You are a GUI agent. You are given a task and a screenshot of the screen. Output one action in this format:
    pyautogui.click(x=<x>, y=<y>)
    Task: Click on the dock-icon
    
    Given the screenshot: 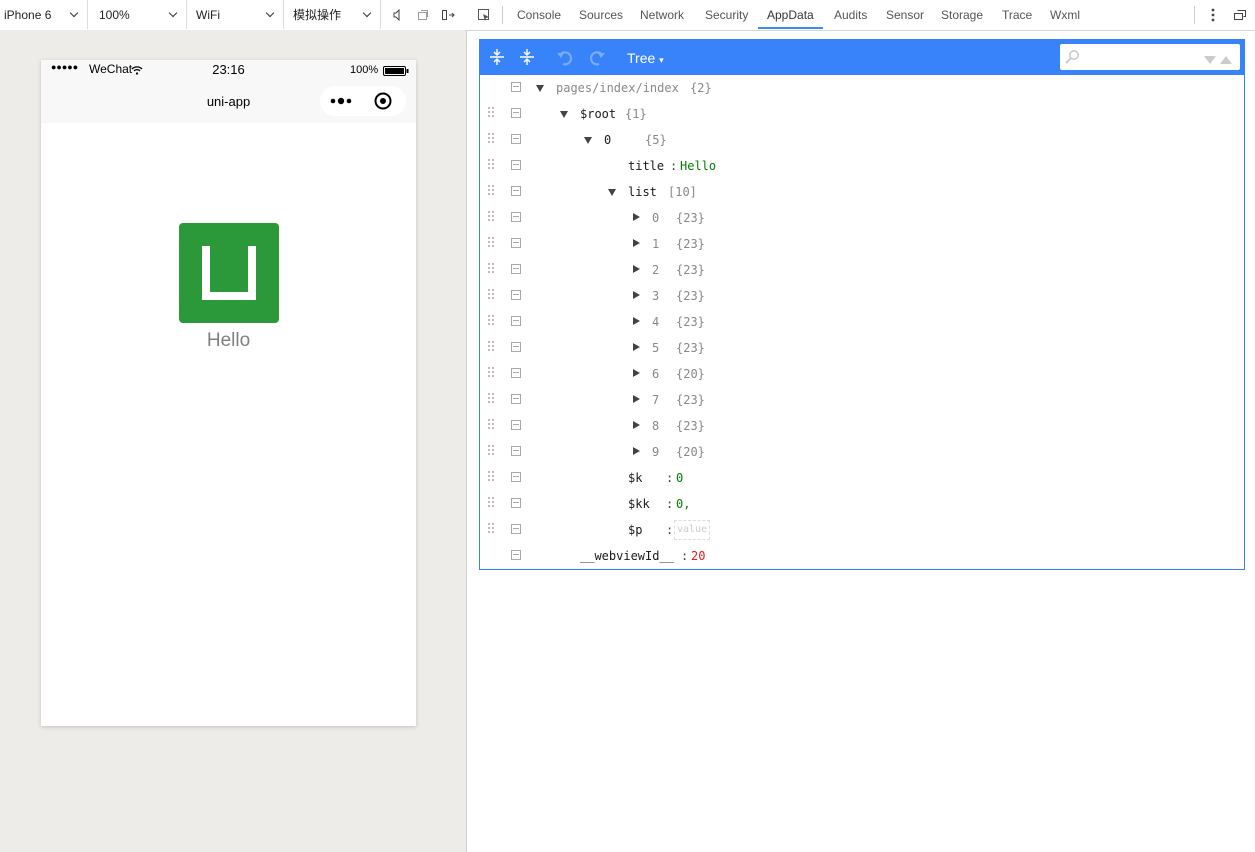 What is the action you would take?
    pyautogui.click(x=448, y=15)
    